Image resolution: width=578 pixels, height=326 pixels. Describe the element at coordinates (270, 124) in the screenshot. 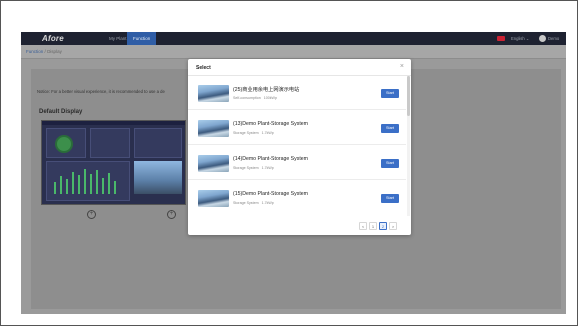

I see `plant-name: (13)Demo Plant-Storage System` at that location.